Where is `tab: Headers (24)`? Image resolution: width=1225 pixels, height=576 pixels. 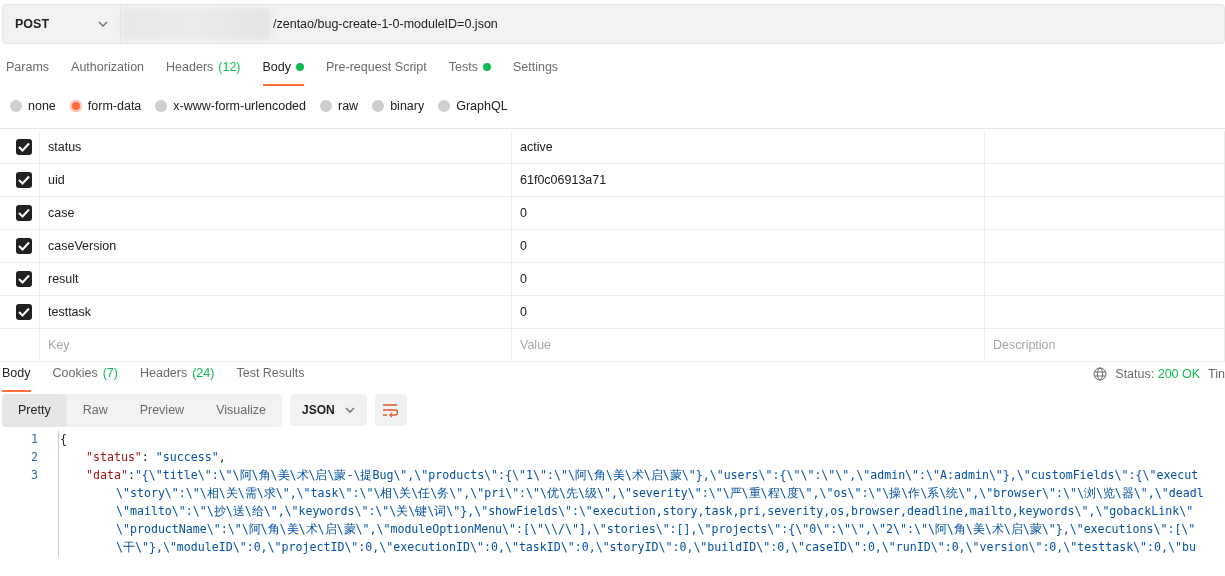 tab: Headers (24) is located at coordinates (177, 374).